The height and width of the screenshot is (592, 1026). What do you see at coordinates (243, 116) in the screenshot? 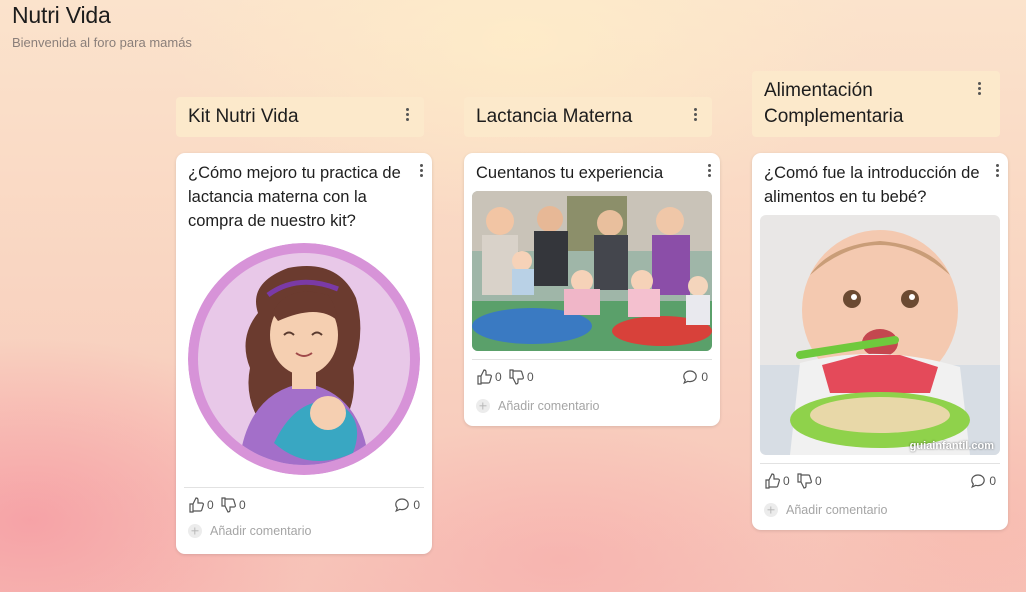
I see `column-title: Kit Nutri Vida` at bounding box center [243, 116].